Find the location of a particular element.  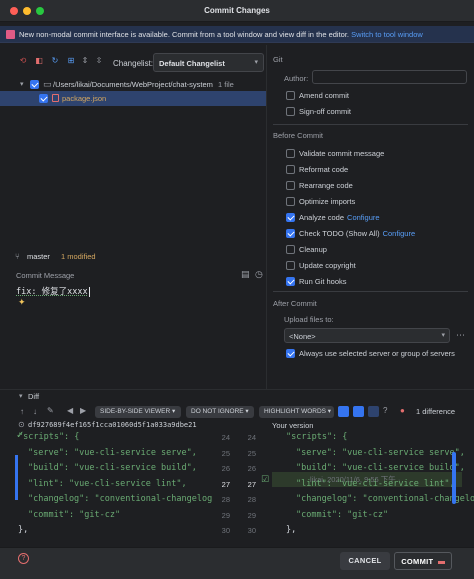

commit-message-text: fix: 修复了xxxx is located at coordinates (52, 292).